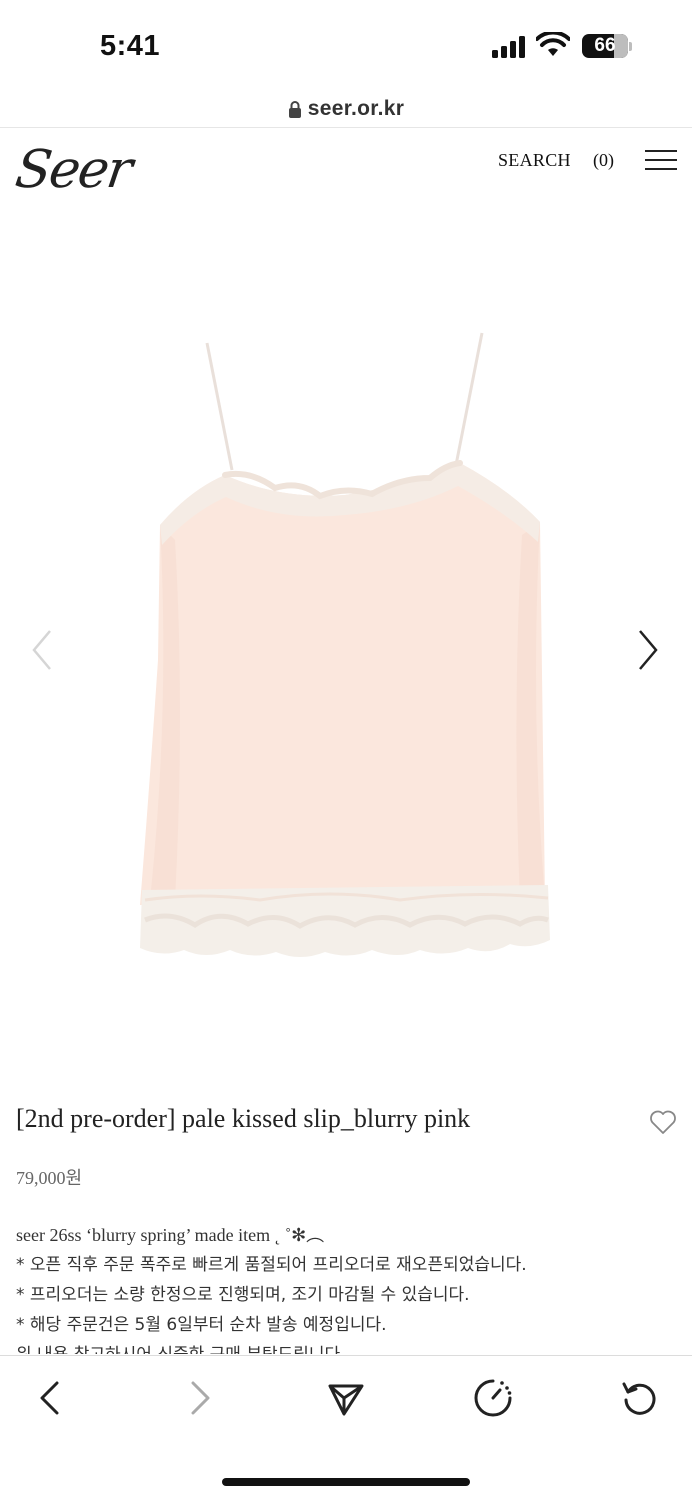 This screenshot has width=692, height=1500. I want to click on cellular-signal-icon, so click(510, 47).